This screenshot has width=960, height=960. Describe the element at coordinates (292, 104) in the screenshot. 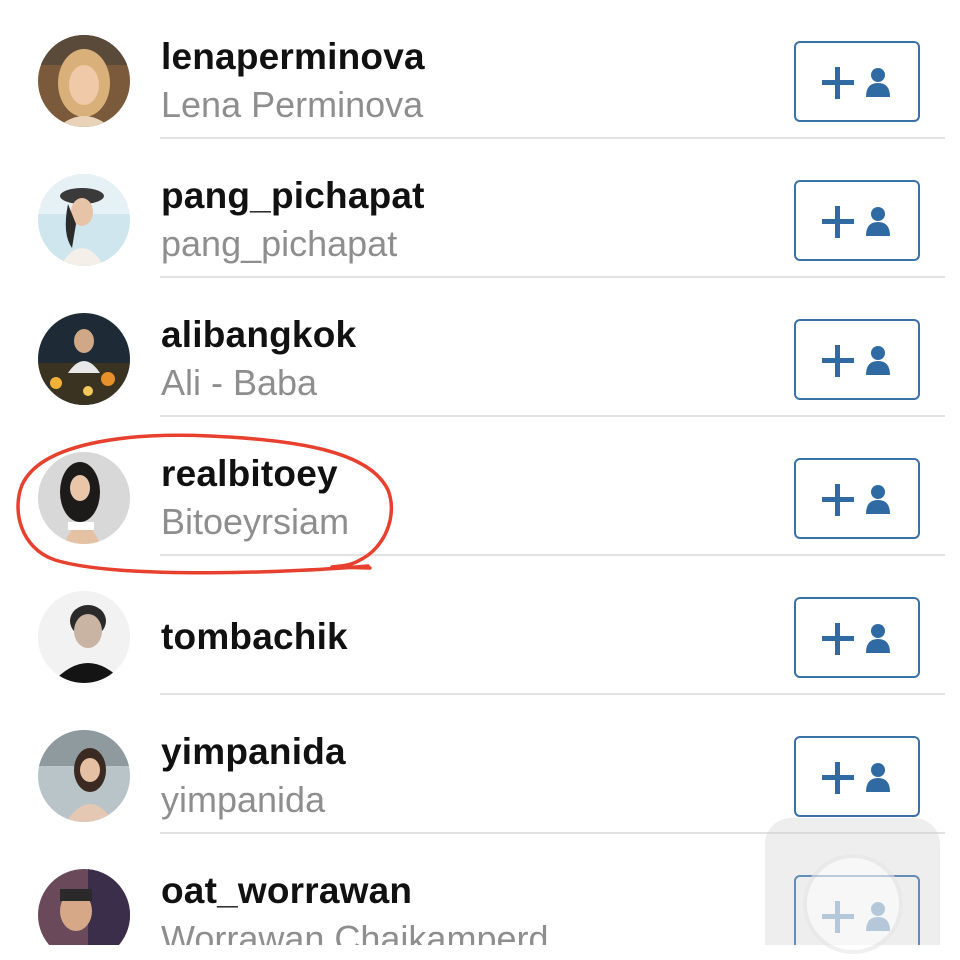

I see `full-name: Lena Perminova` at that location.